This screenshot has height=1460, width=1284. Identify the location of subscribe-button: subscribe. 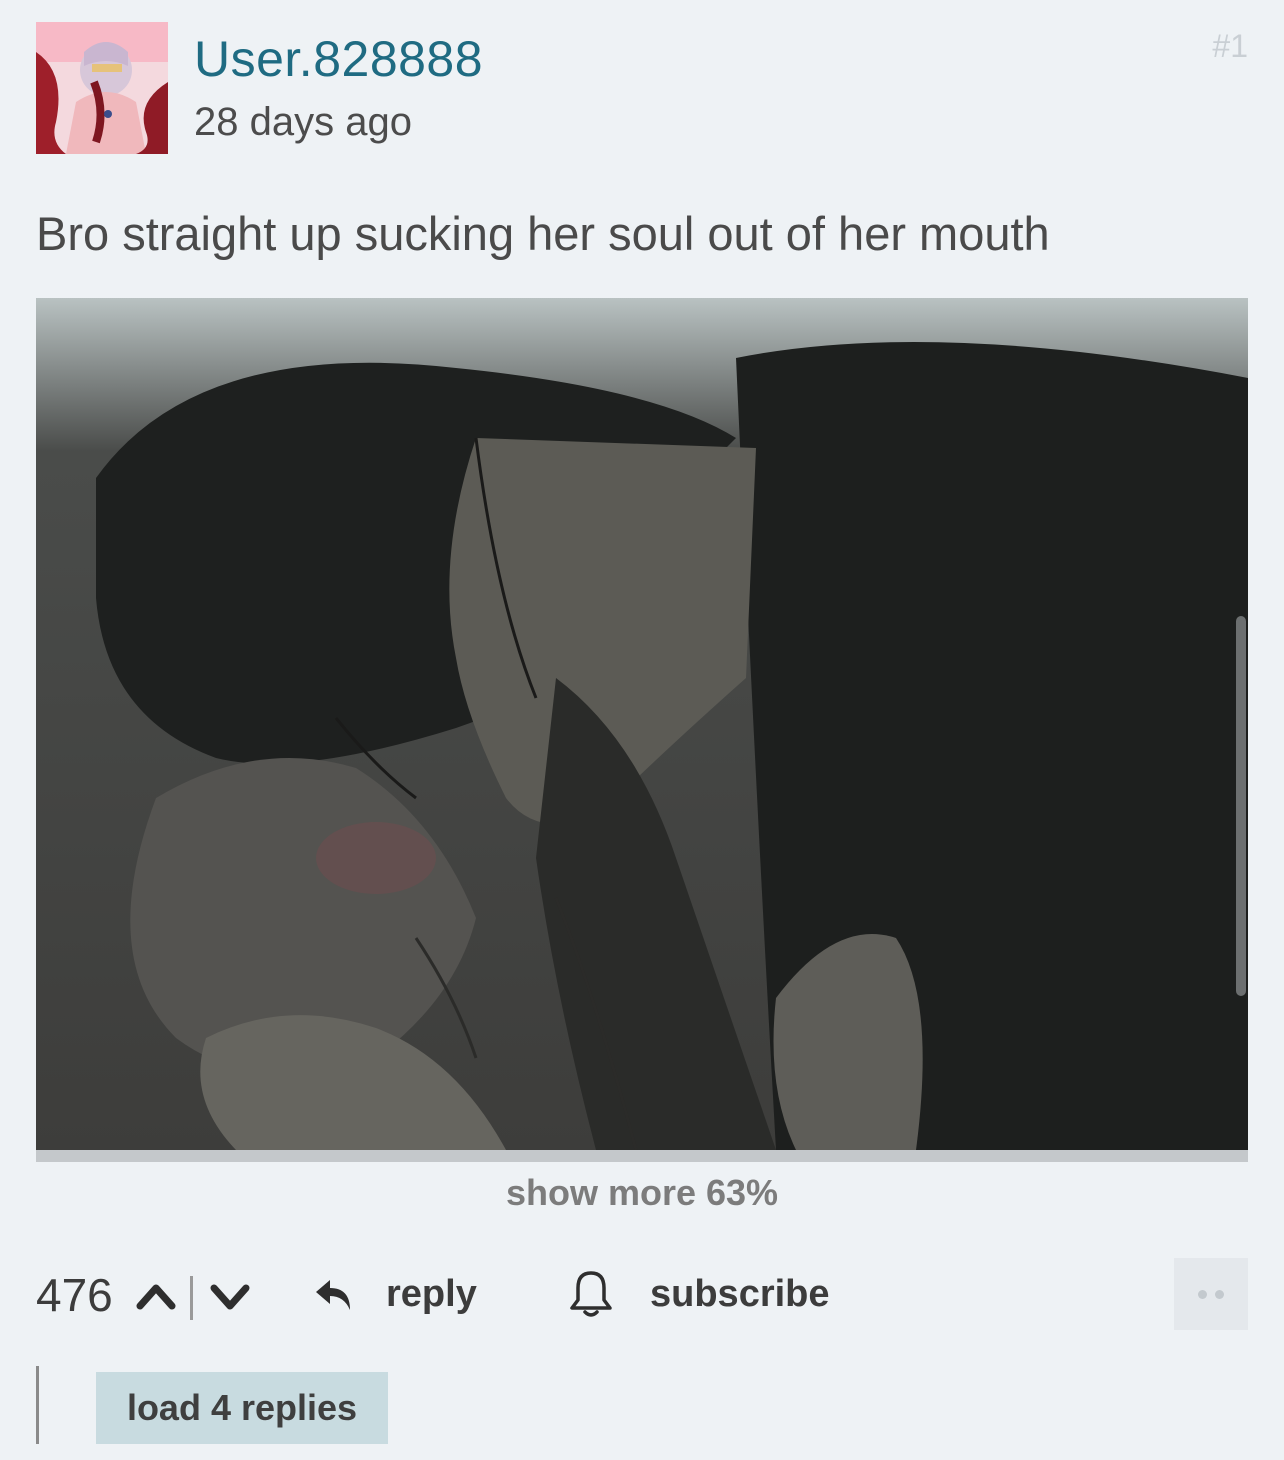
(698, 1294).